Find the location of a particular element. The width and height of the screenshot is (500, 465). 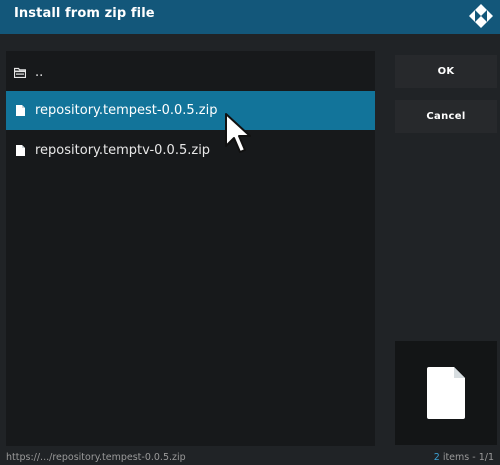

folder-up-icon is located at coordinates (20, 73).